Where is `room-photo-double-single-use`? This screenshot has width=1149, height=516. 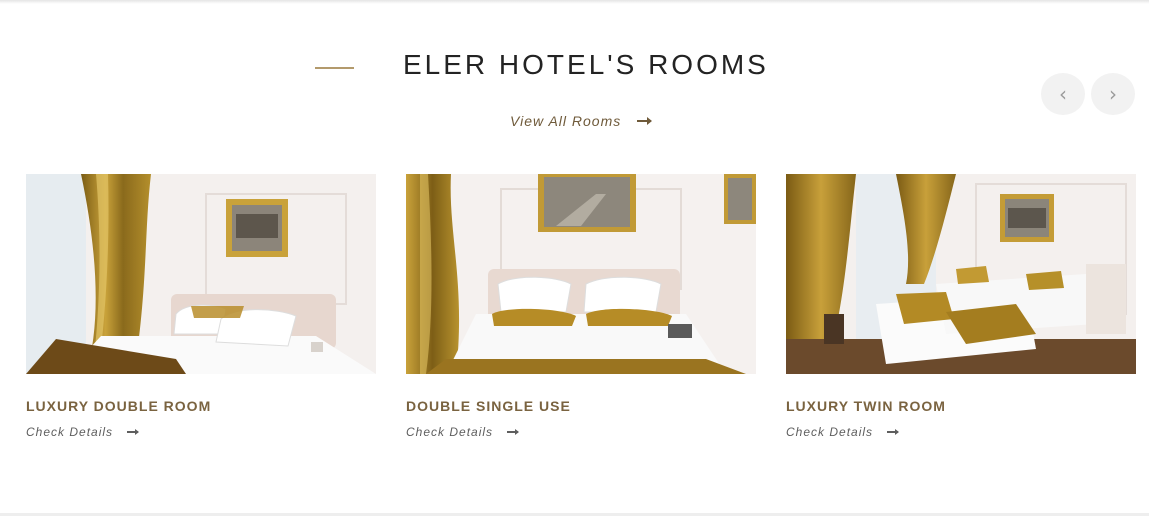 room-photo-double-single-use is located at coordinates (581, 274).